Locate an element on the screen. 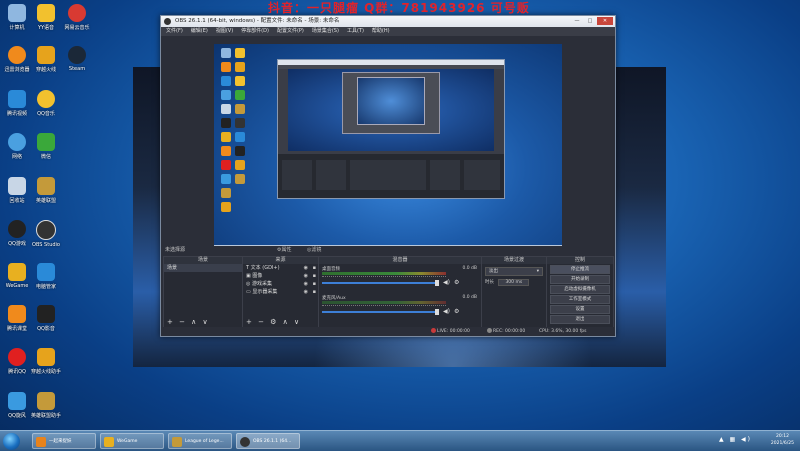 The height and width of the screenshot is (451, 800). maximize-button: □ is located at coordinates (590, 21).